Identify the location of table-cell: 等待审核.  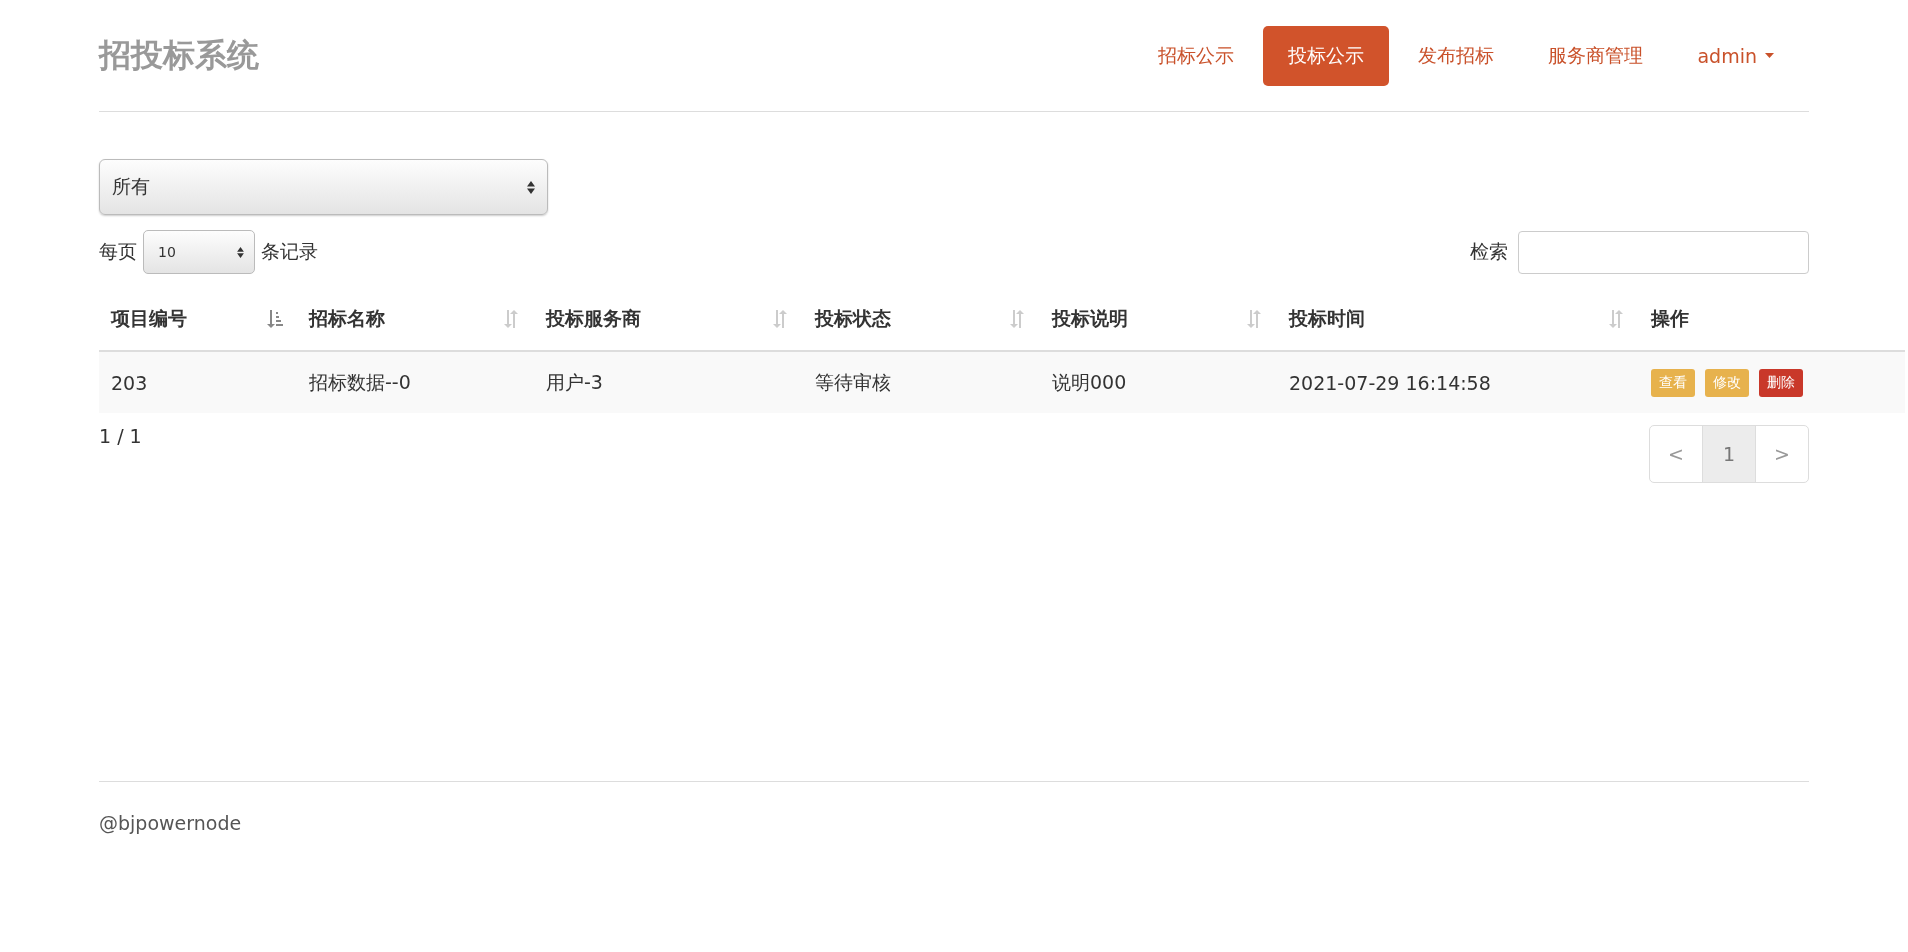
(921, 382).